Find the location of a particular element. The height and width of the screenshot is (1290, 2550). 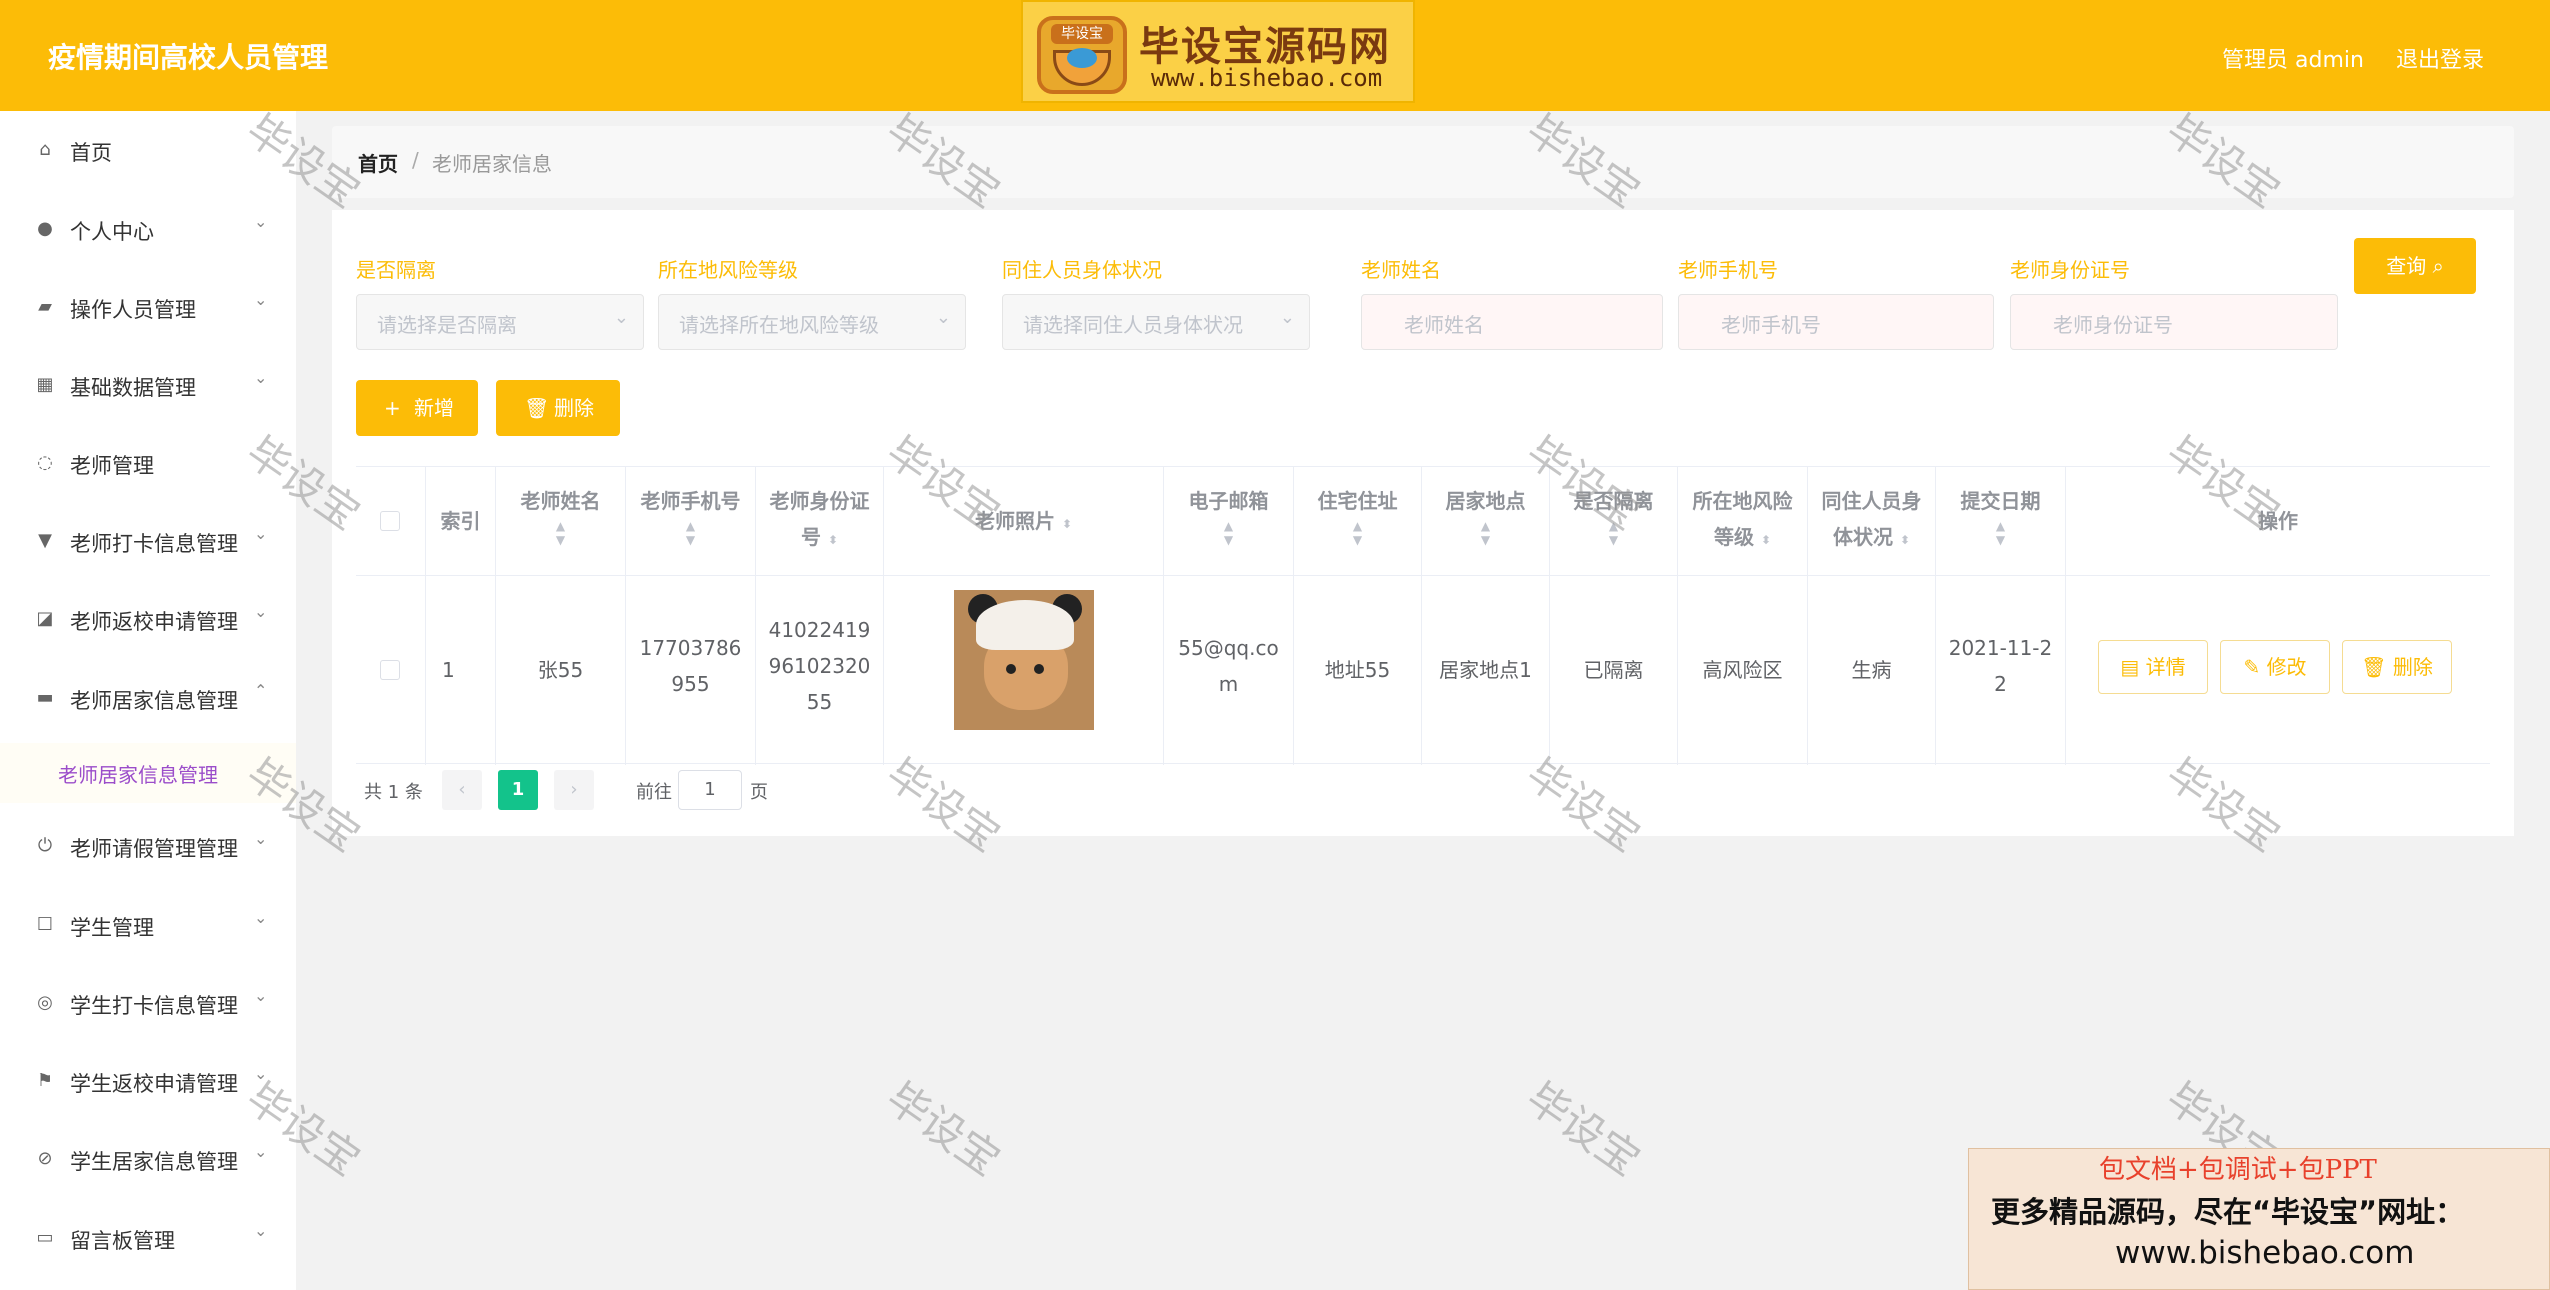

teacher-idcard-input: 老师身份证号 is located at coordinates (2174, 322).